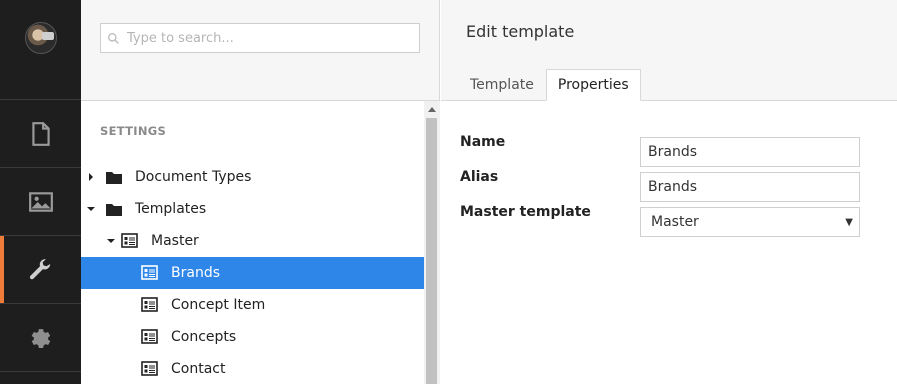  I want to click on dropdown-arrow-icon: ▼, so click(849, 222).